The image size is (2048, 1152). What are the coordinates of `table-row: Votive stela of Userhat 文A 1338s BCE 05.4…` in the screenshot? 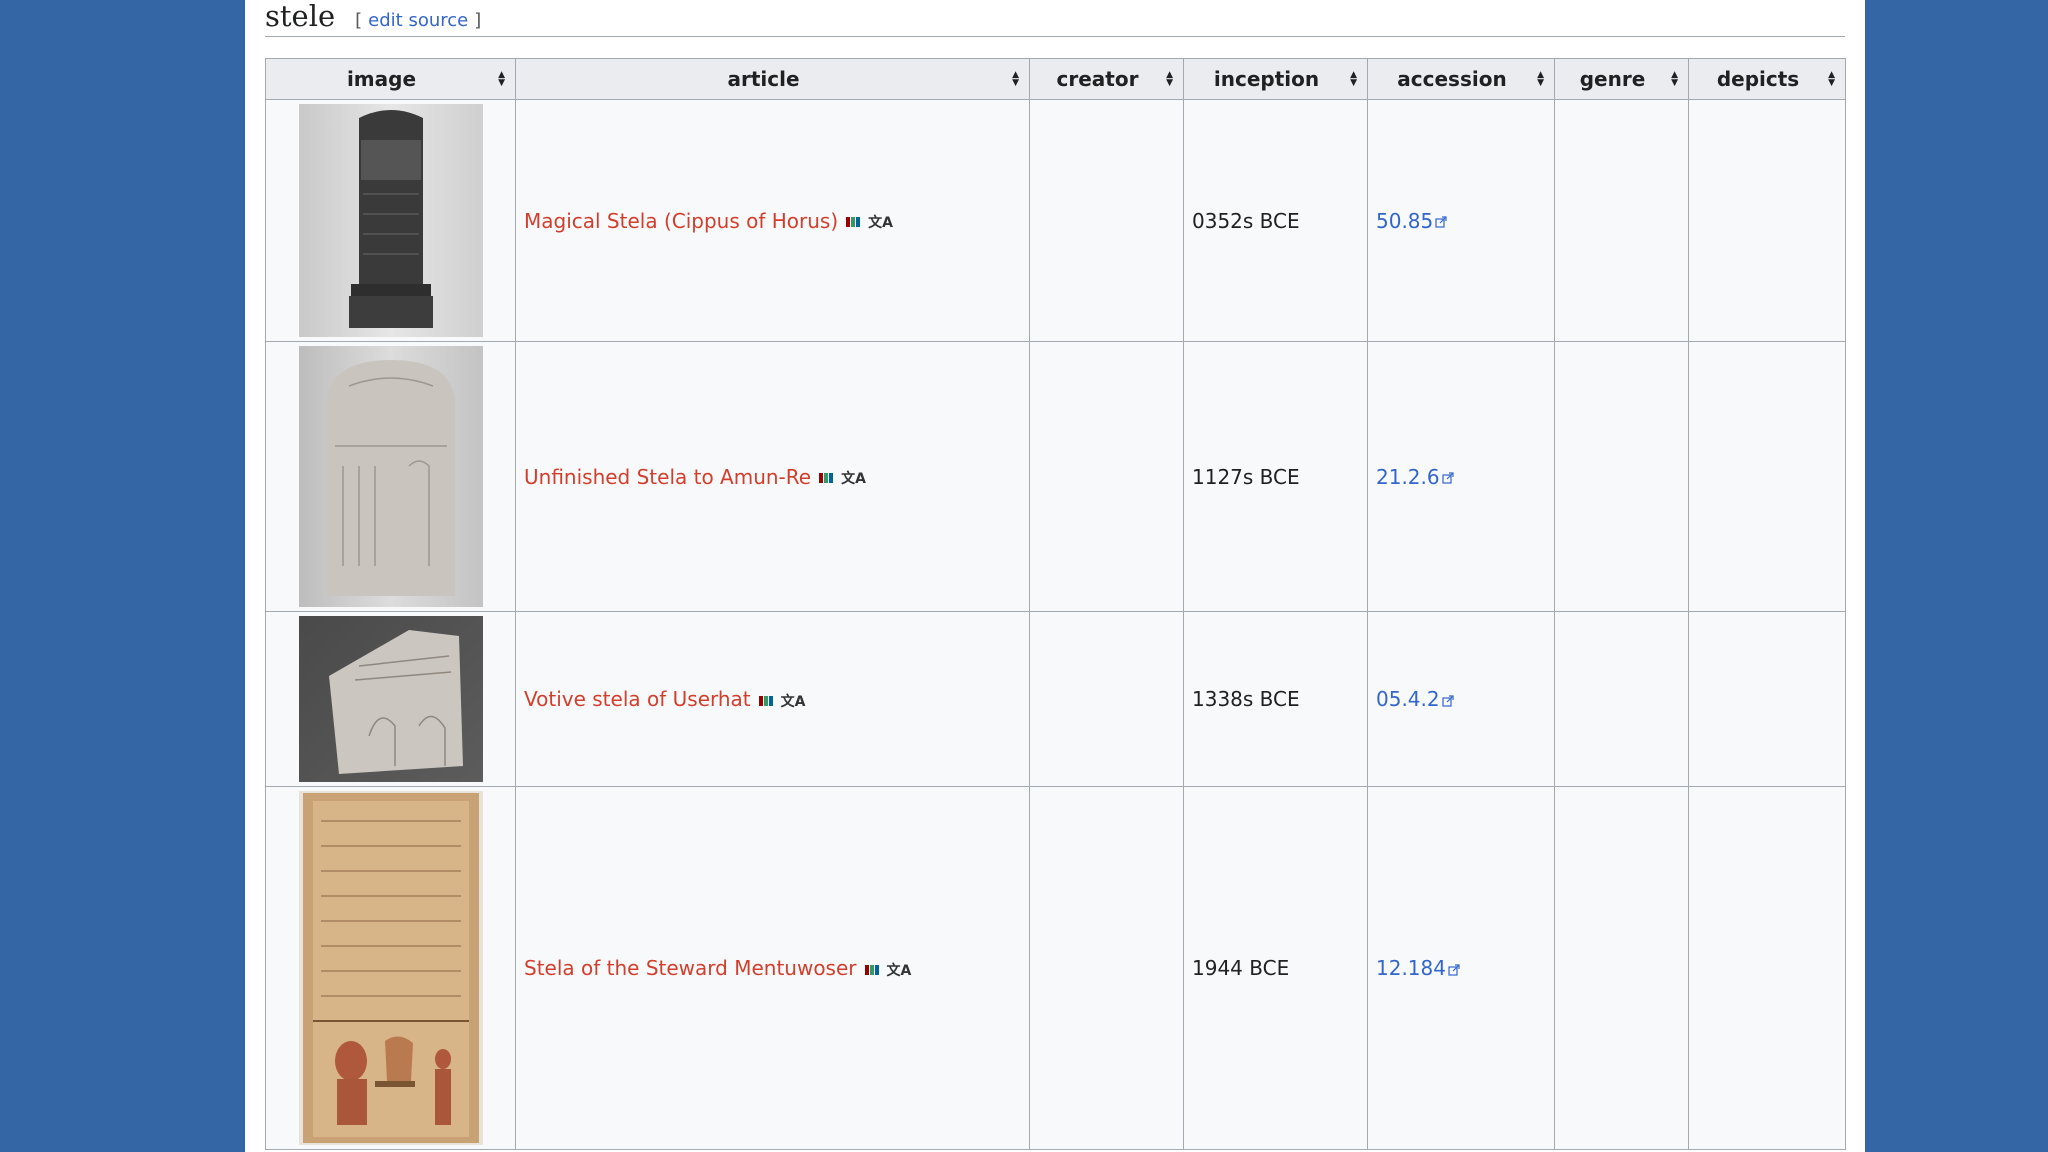 It's located at (1055, 699).